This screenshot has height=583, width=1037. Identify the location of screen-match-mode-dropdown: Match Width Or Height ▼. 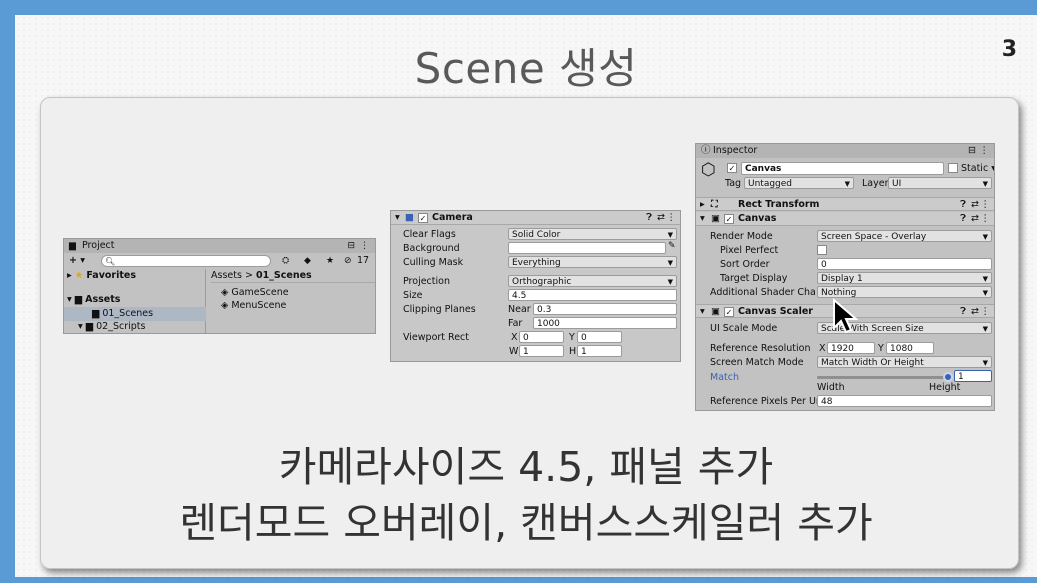
(904, 362).